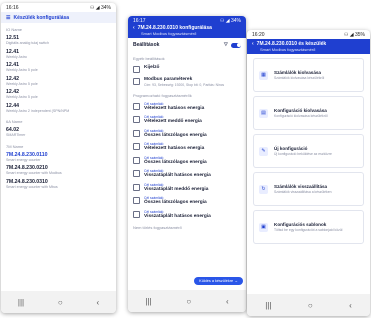 This screenshot has height=318, width=371. I want to click on menu-icon: ☰, so click(8, 18).